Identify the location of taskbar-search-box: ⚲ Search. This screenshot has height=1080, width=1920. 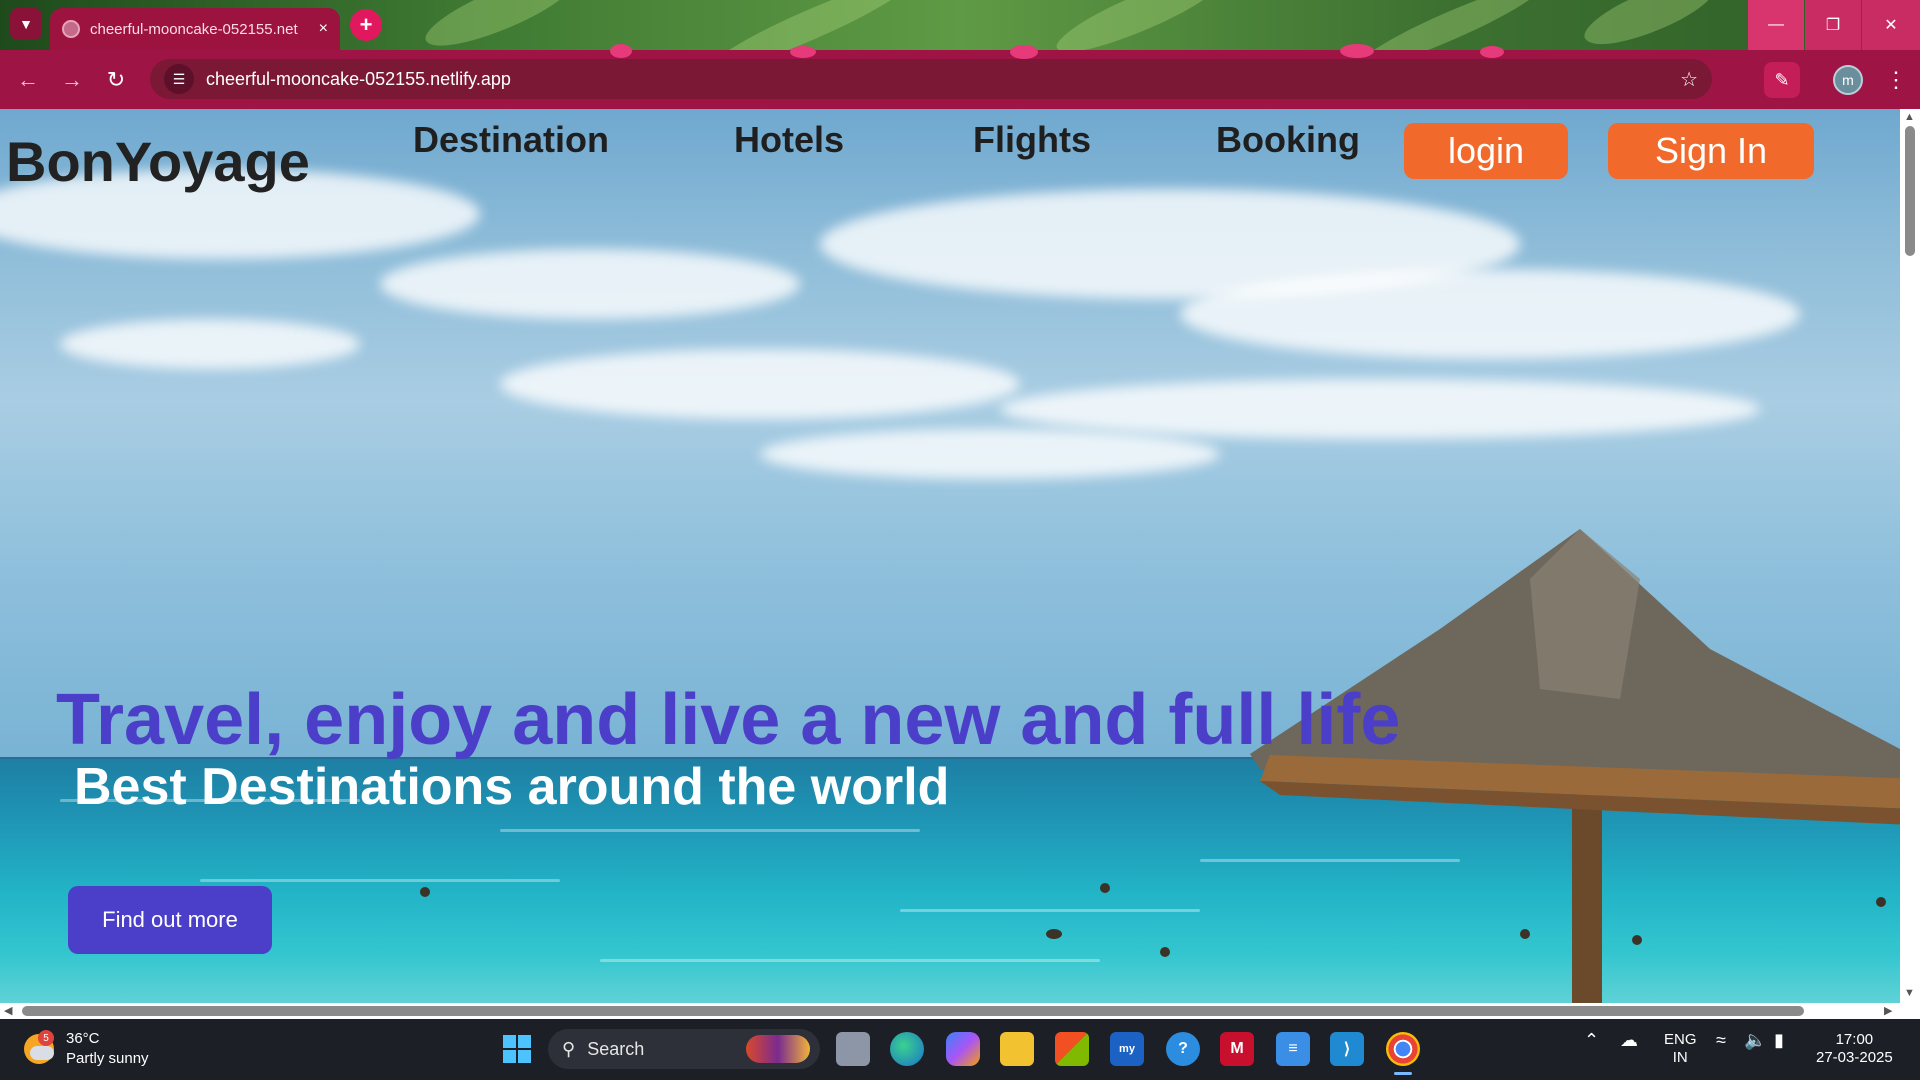
(684, 1049).